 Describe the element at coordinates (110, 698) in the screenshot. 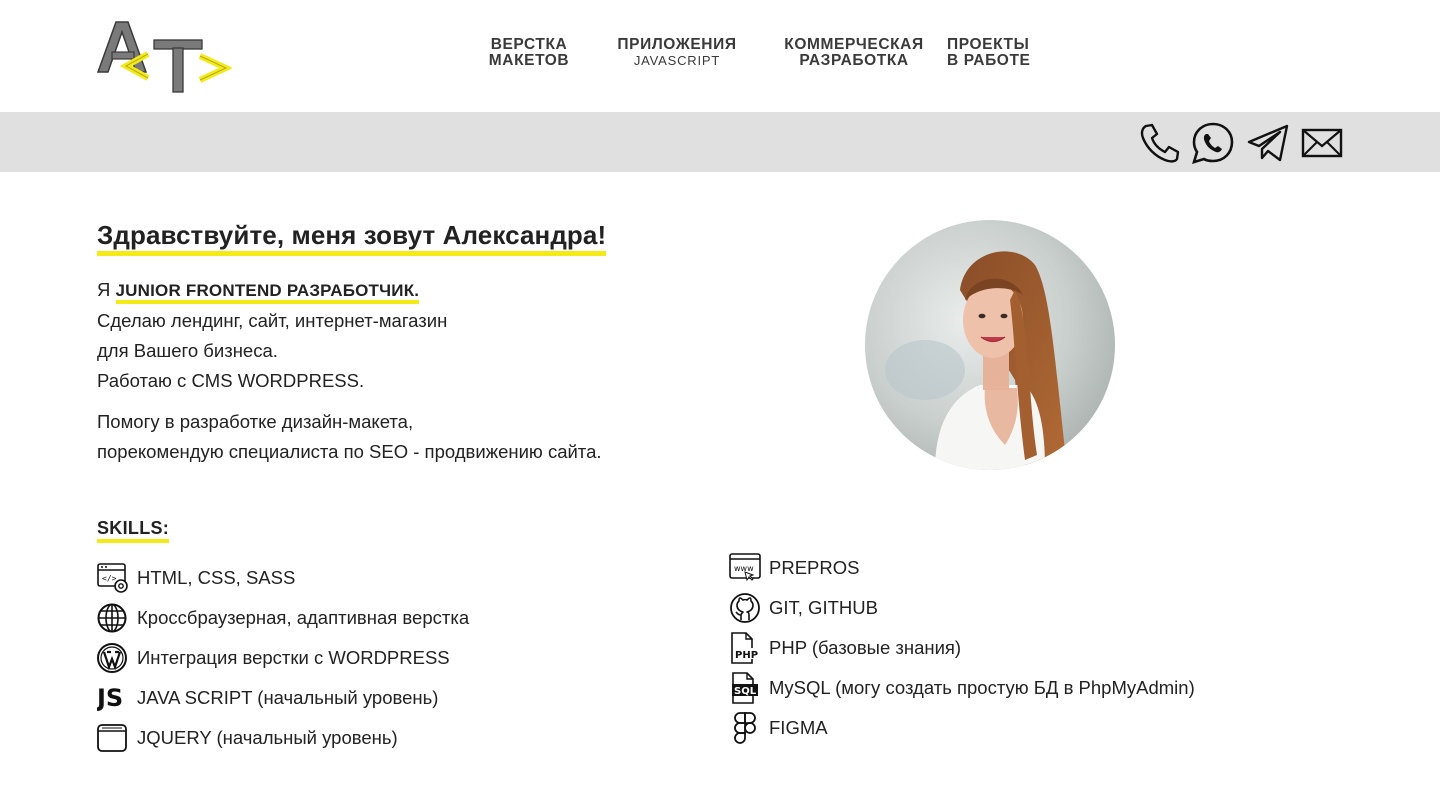

I see `svg-text: JS` at that location.